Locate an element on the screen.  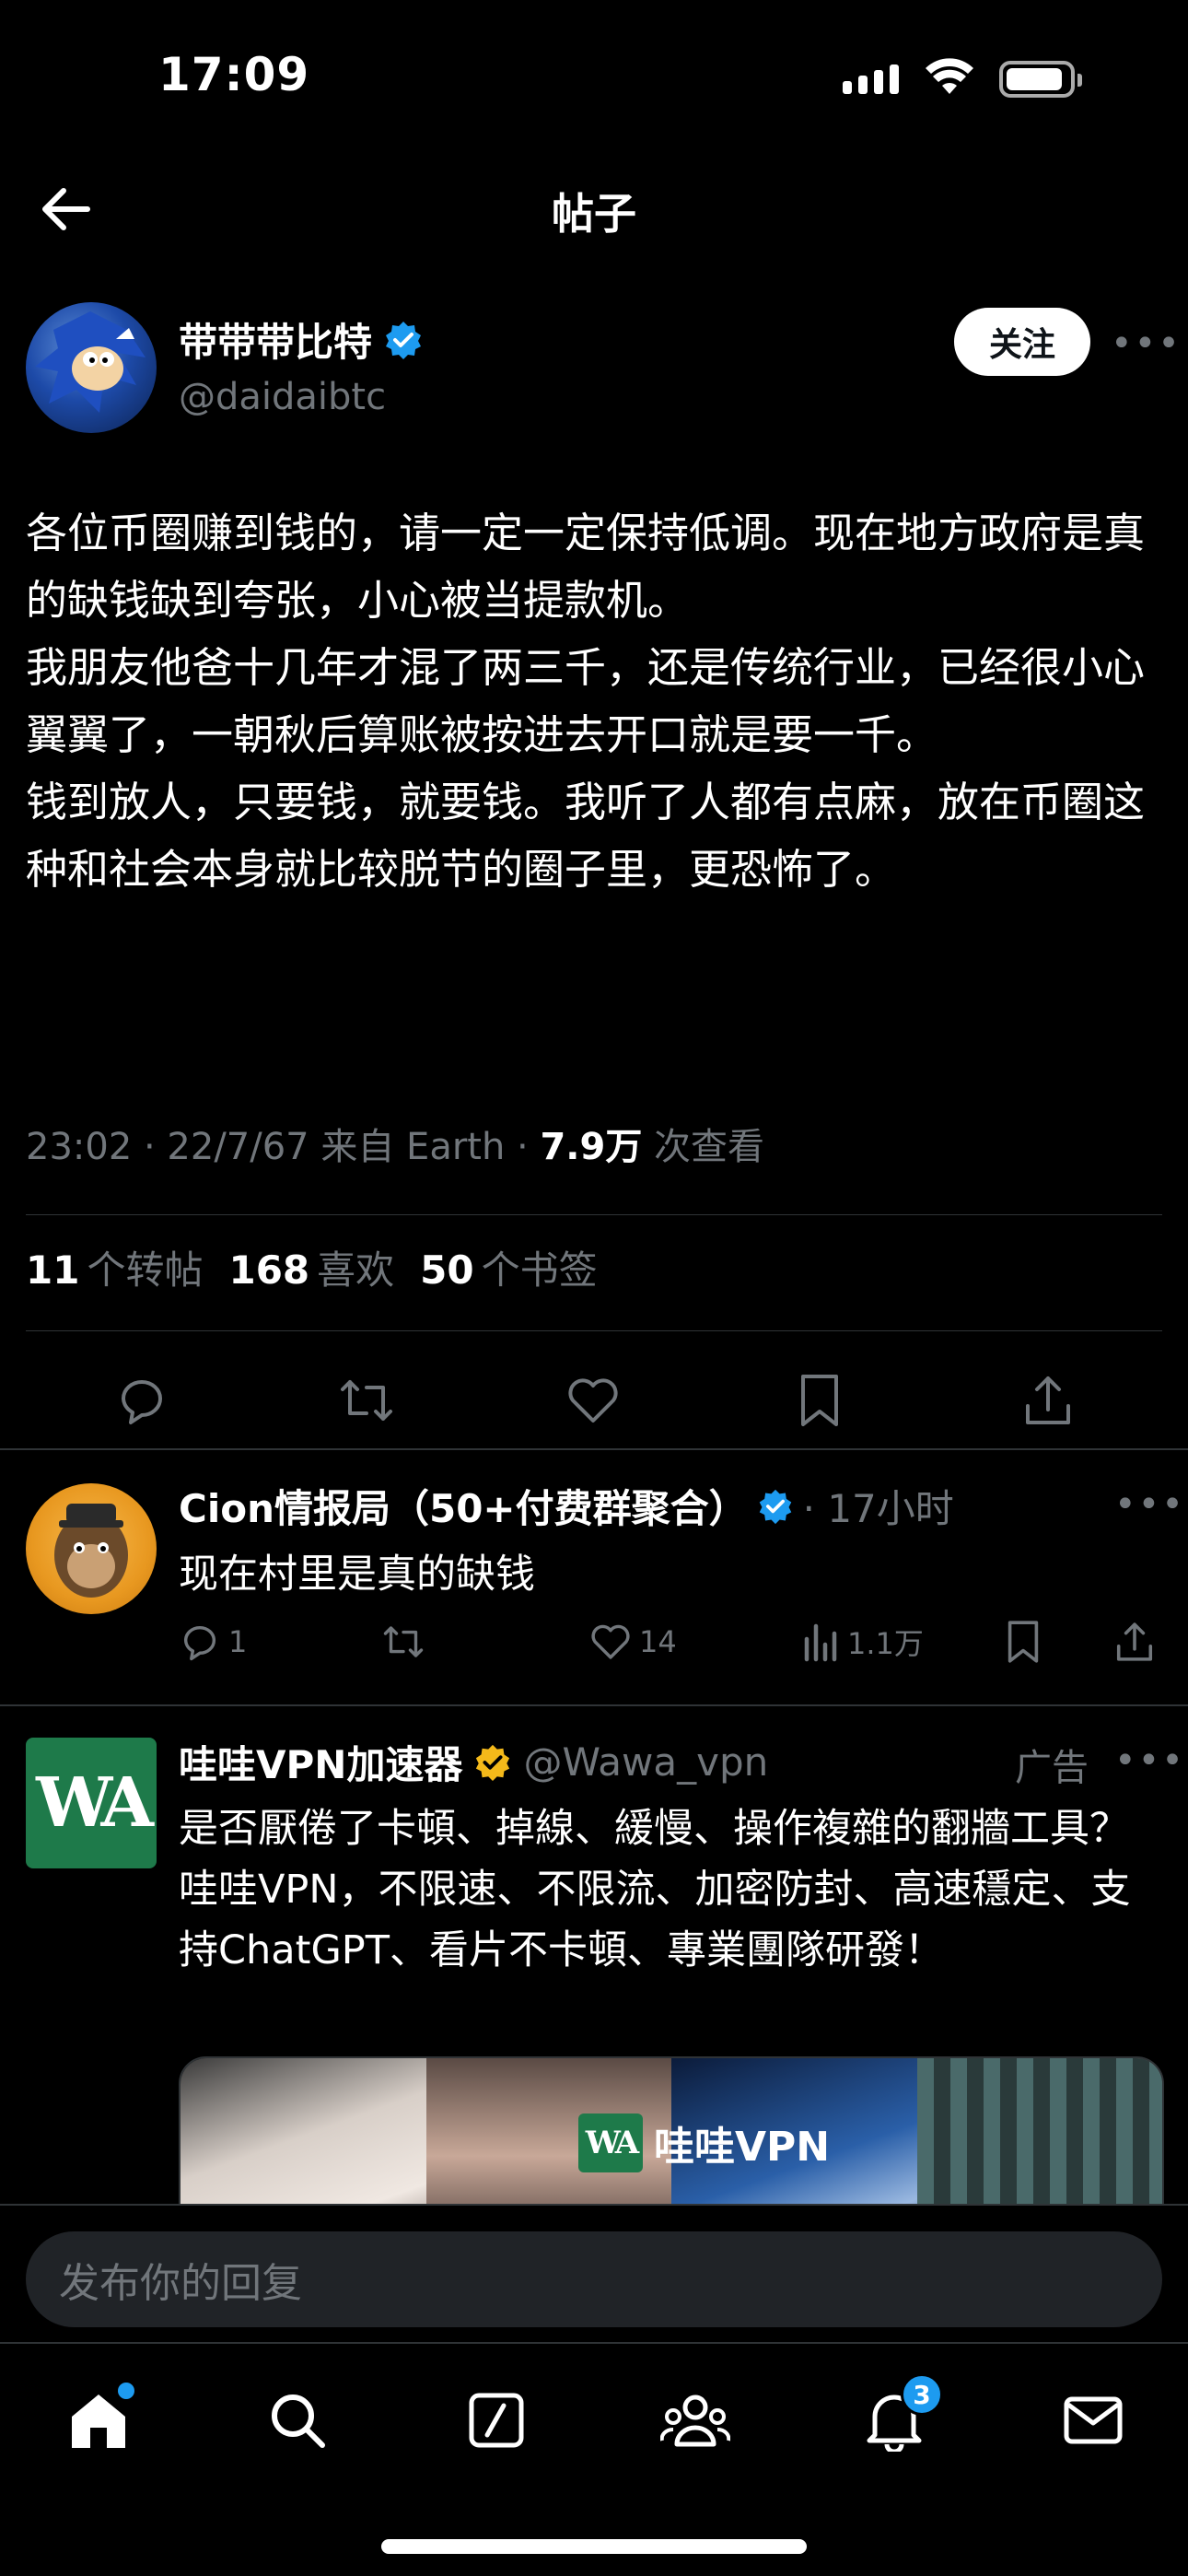
reply-input: 发布你的回复 is located at coordinates (594, 2279).